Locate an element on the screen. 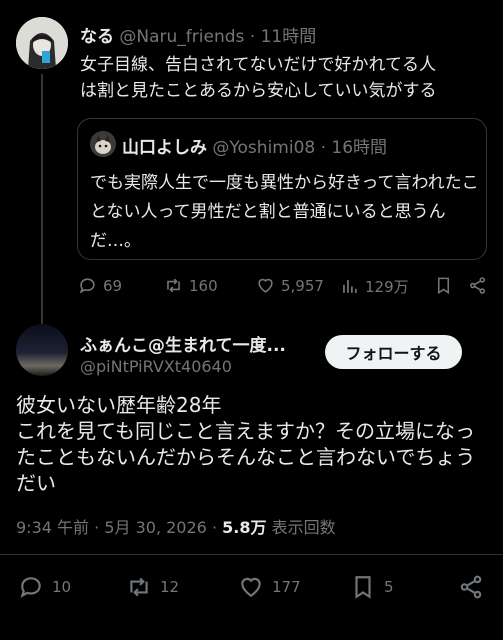 This screenshot has height=640, width=503. views-button: 129万 is located at coordinates (374, 286).